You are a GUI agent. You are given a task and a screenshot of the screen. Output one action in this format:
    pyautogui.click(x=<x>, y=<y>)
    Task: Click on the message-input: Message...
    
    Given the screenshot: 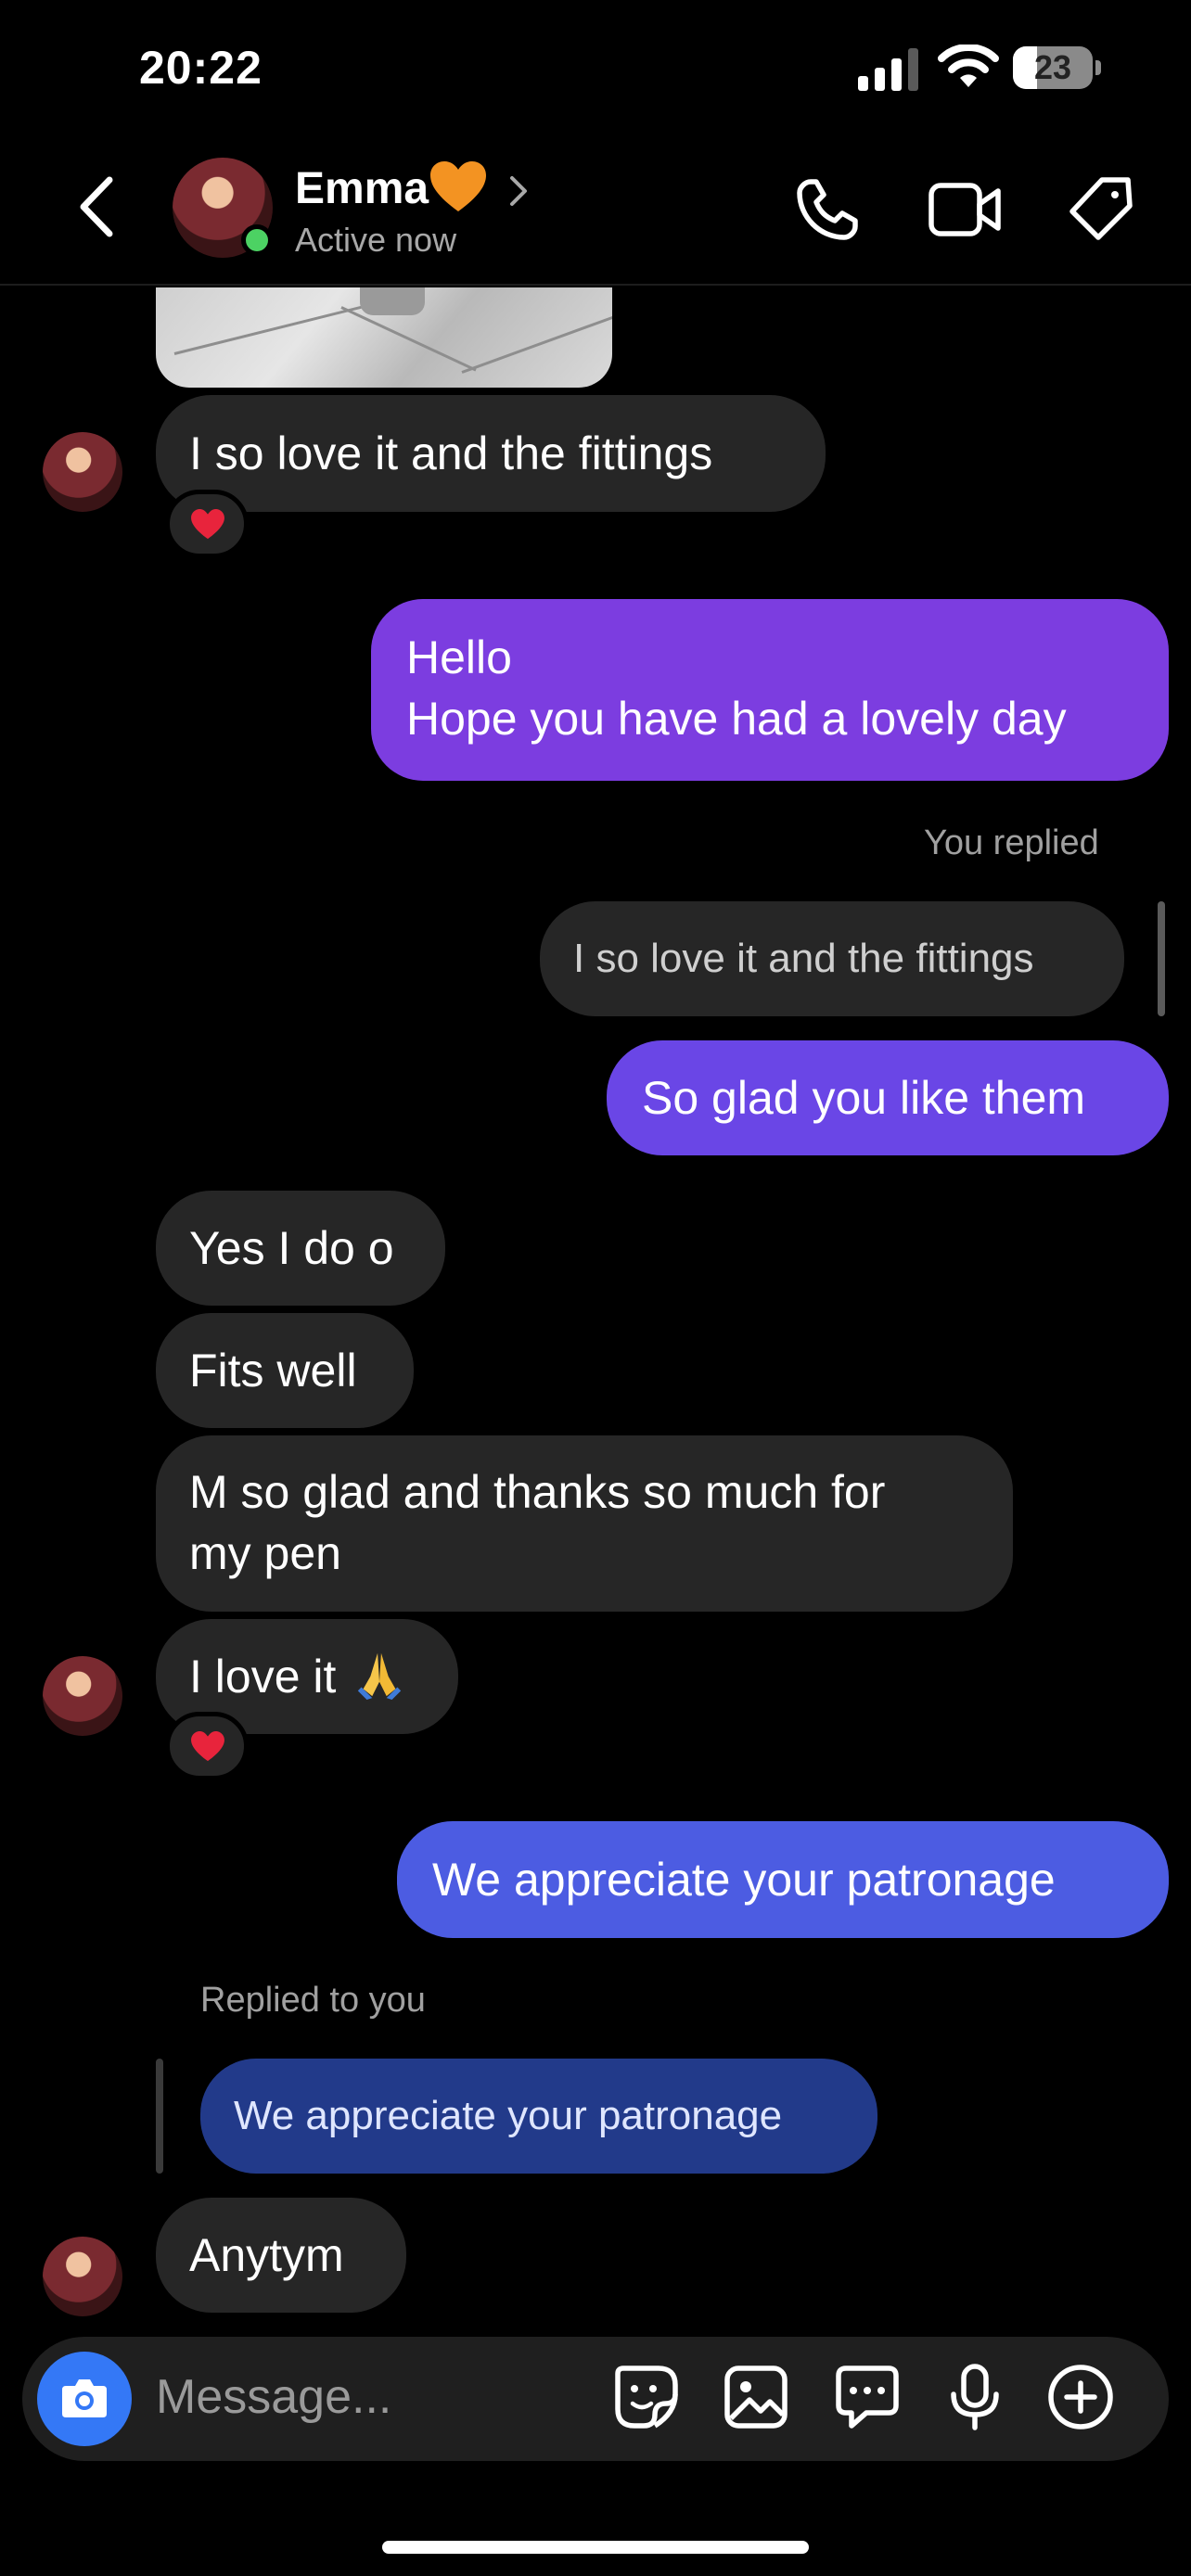 What is the action you would take?
    pyautogui.click(x=273, y=2397)
    